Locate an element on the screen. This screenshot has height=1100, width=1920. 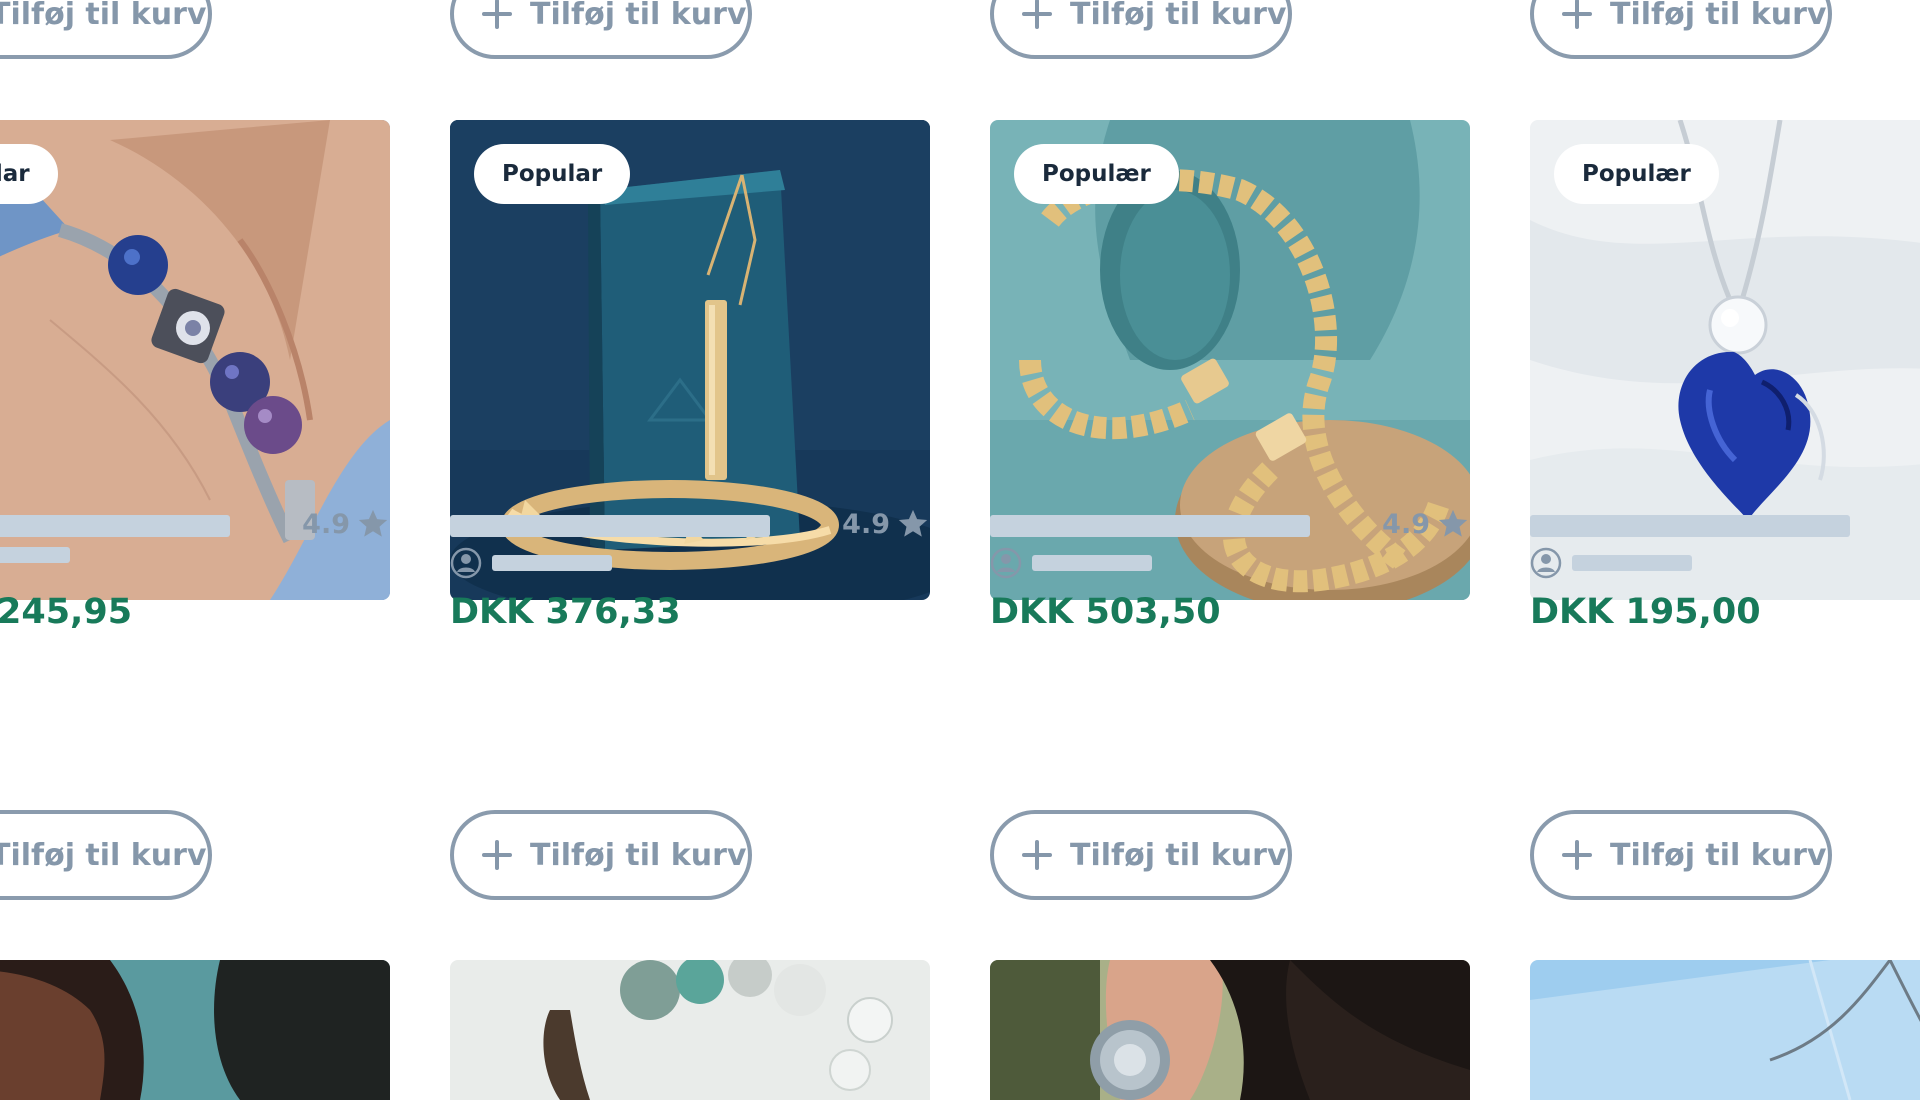
popular-badge: Popular is located at coordinates (552, 174).